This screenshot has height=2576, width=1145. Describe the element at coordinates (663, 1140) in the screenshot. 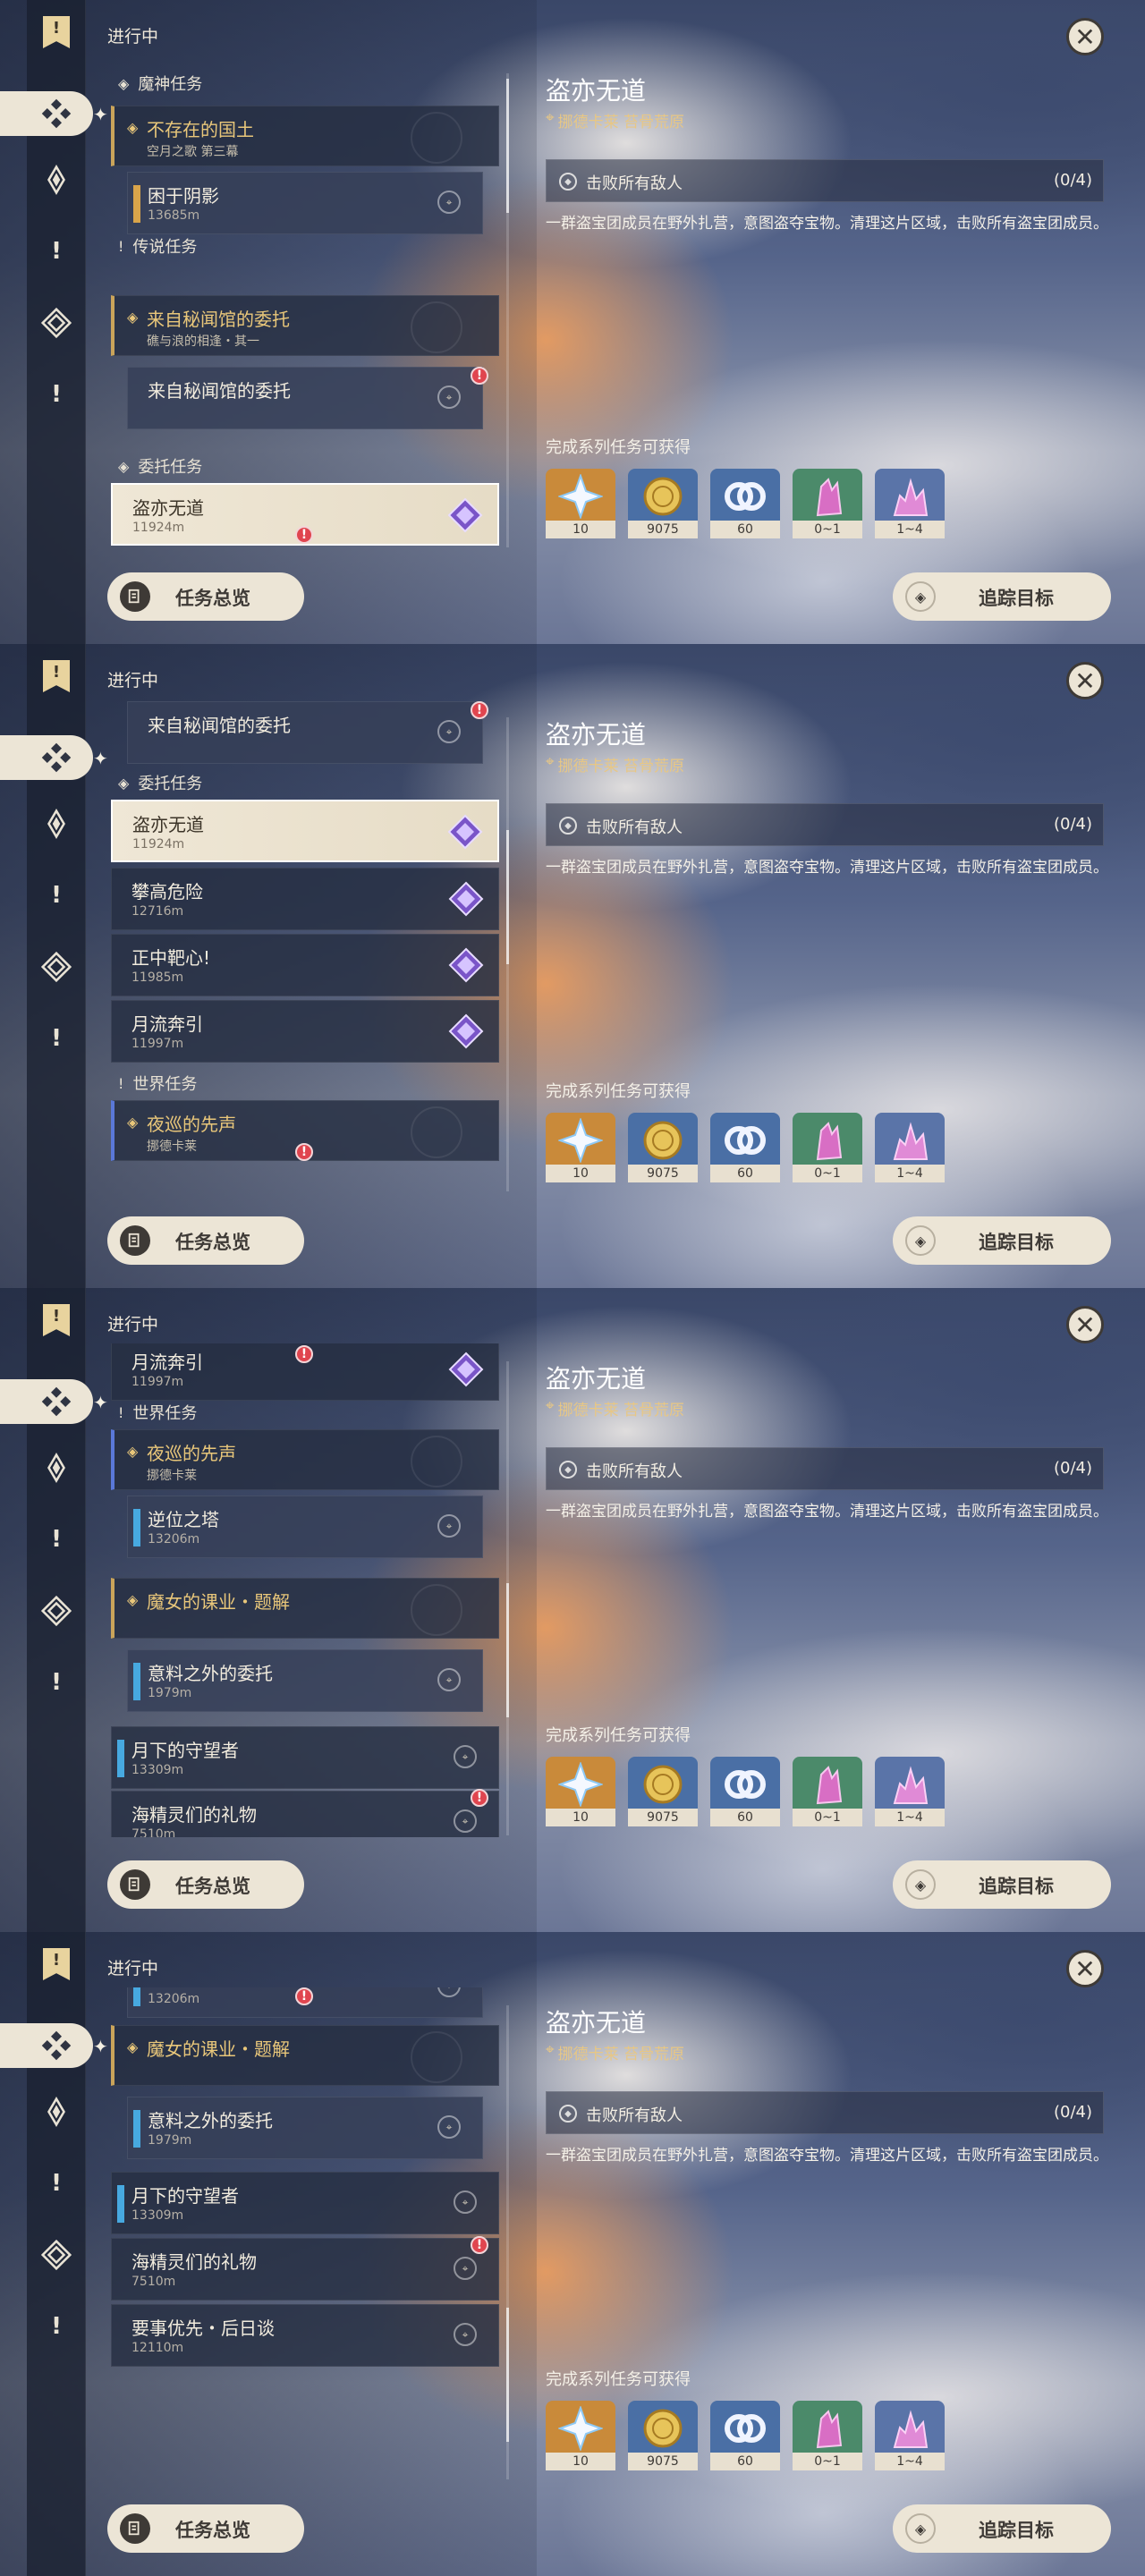

I see `mora-icon` at that location.